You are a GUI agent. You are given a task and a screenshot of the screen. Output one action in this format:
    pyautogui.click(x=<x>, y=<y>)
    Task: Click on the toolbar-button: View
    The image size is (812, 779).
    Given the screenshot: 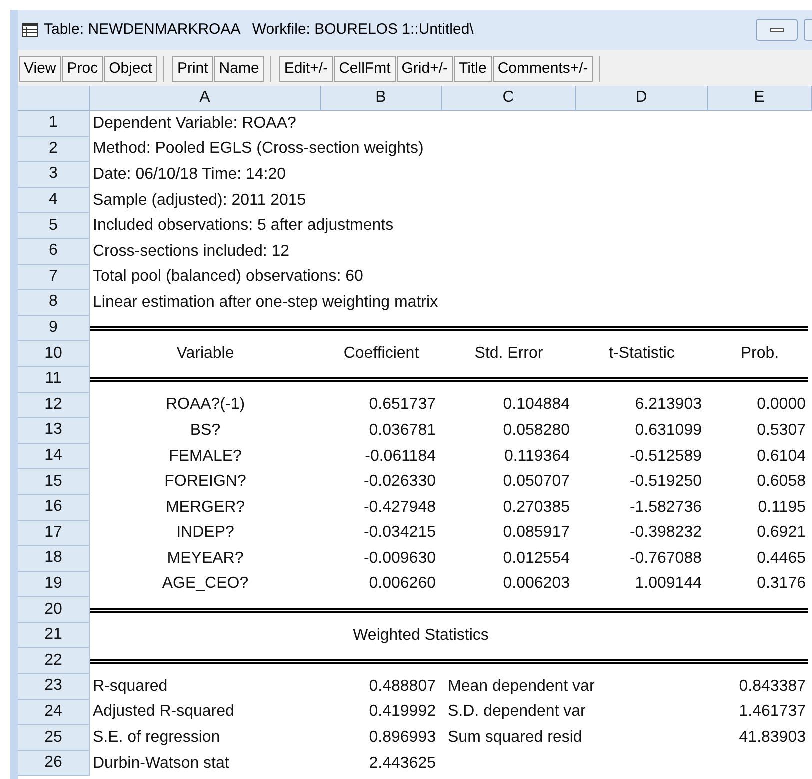 What is the action you would take?
    pyautogui.click(x=40, y=69)
    